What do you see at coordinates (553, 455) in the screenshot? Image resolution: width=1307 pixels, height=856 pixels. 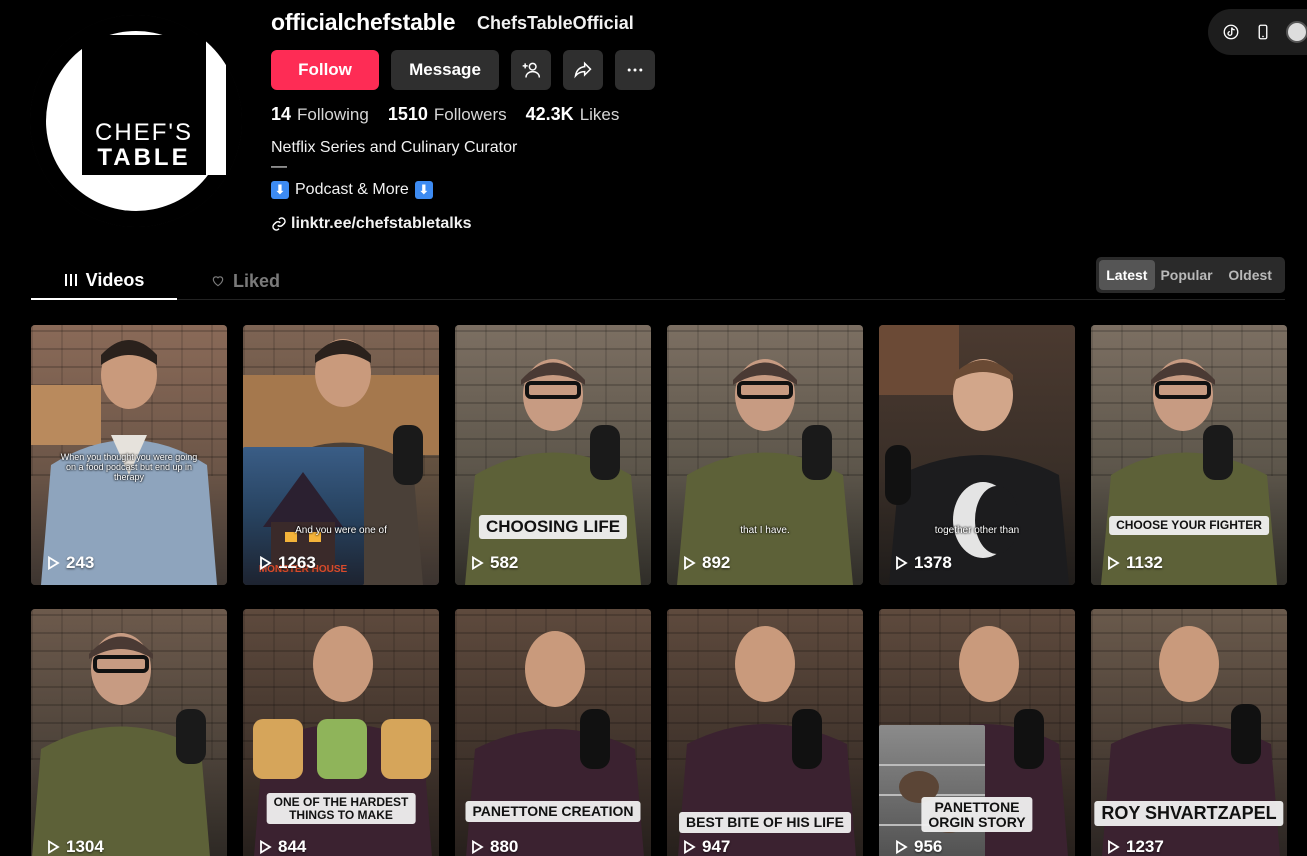 I see `video-card: CHOOSING LIFE 582` at bounding box center [553, 455].